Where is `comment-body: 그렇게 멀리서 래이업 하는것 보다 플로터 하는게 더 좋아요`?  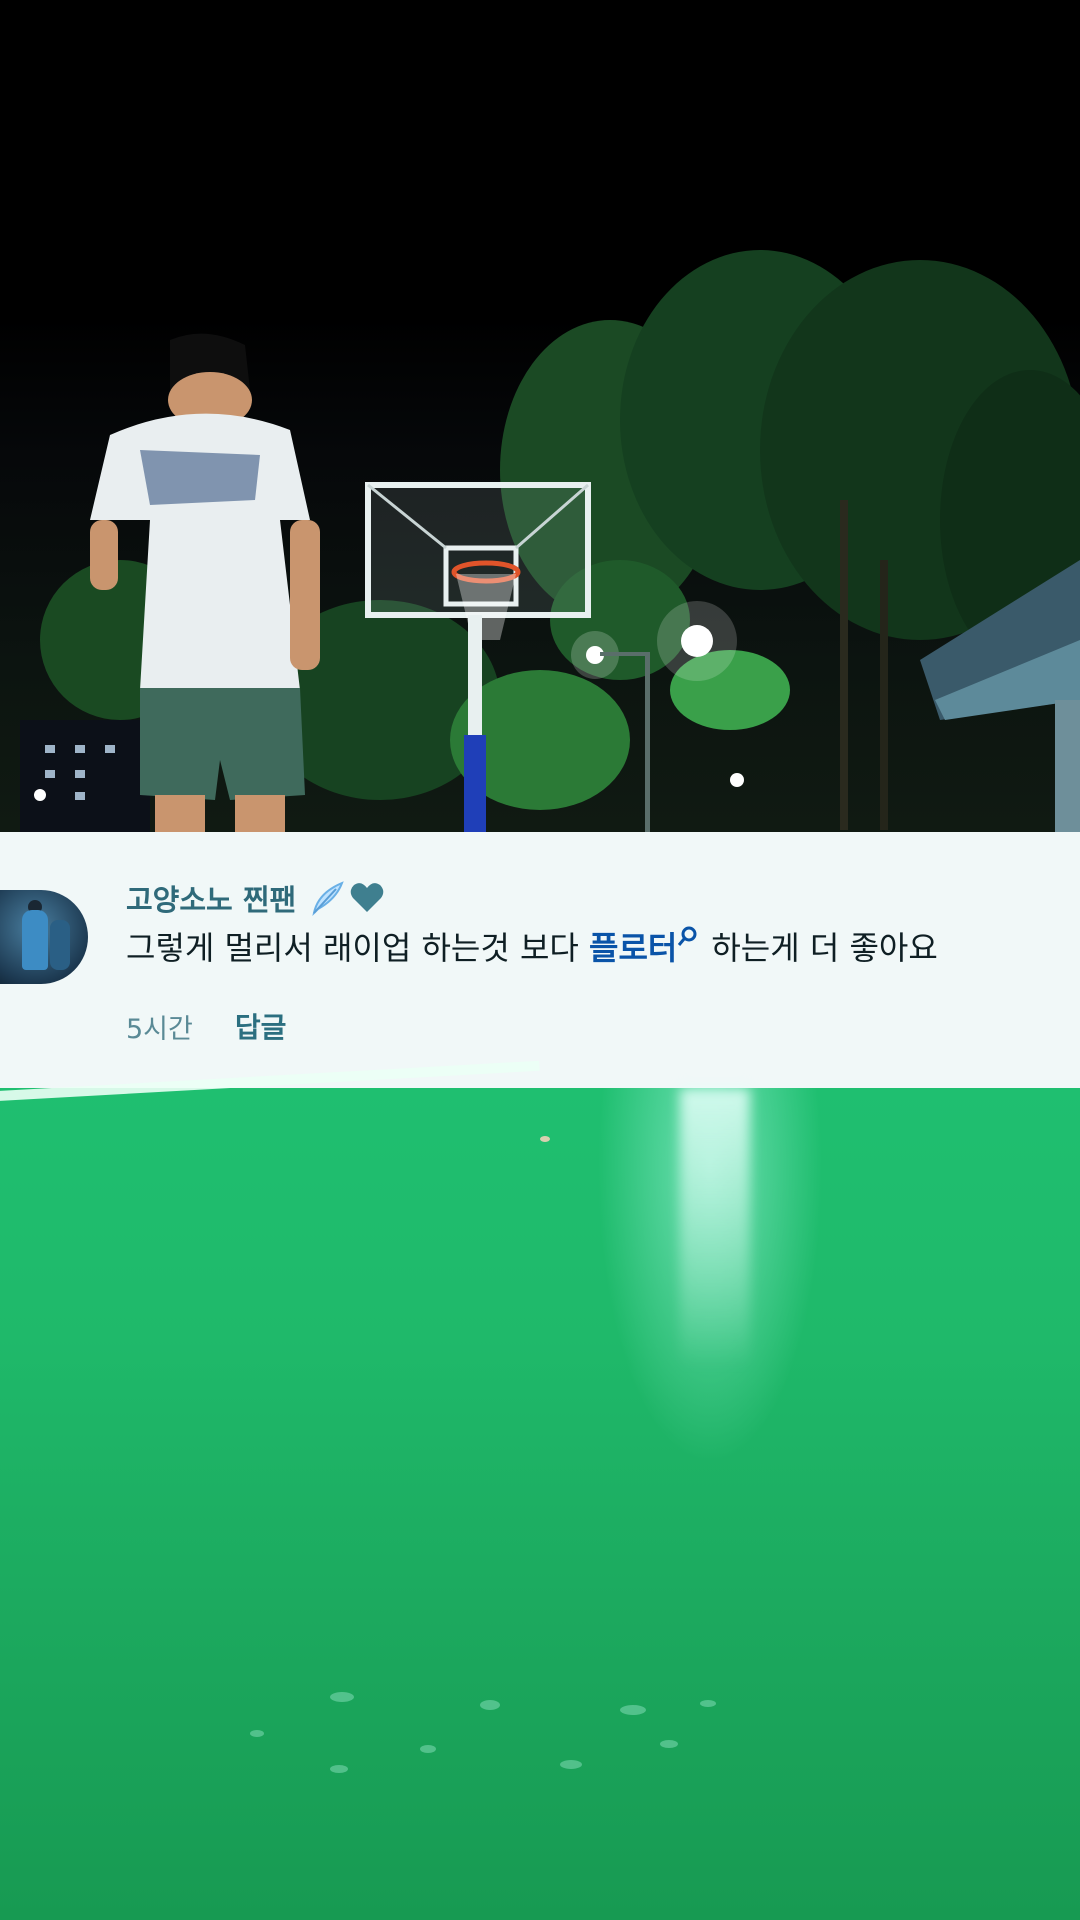 comment-body: 그렇게 멀리서 래이업 하는것 보다 플로터 하는게 더 좋아요 is located at coordinates (596, 948).